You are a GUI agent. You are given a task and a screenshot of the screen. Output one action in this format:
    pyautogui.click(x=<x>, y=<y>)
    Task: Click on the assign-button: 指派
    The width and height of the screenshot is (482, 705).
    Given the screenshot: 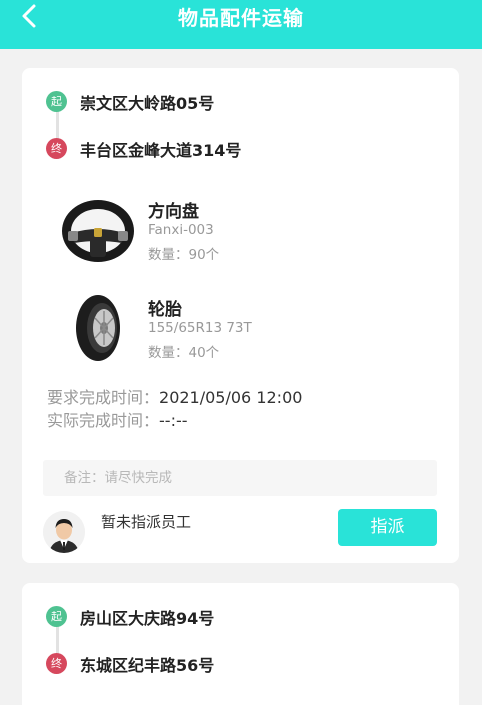 What is the action you would take?
    pyautogui.click(x=387, y=527)
    